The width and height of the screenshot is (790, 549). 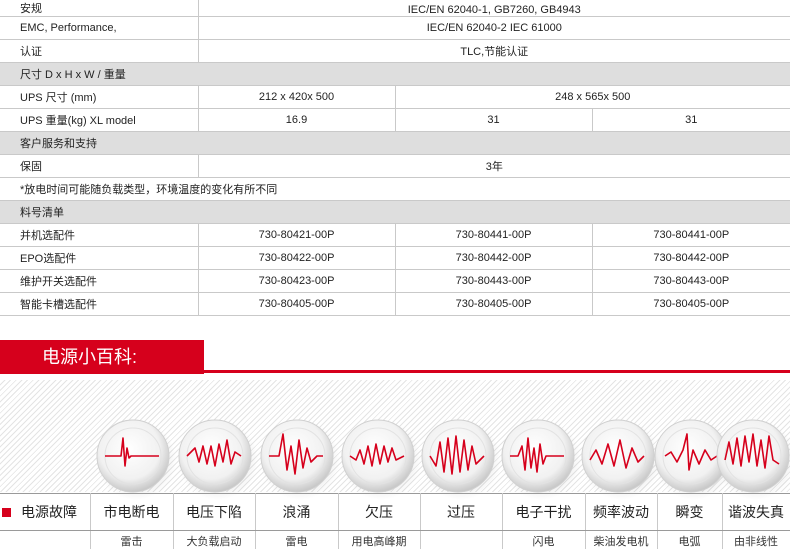 I want to click on fault-header: 欠压, so click(x=379, y=512).